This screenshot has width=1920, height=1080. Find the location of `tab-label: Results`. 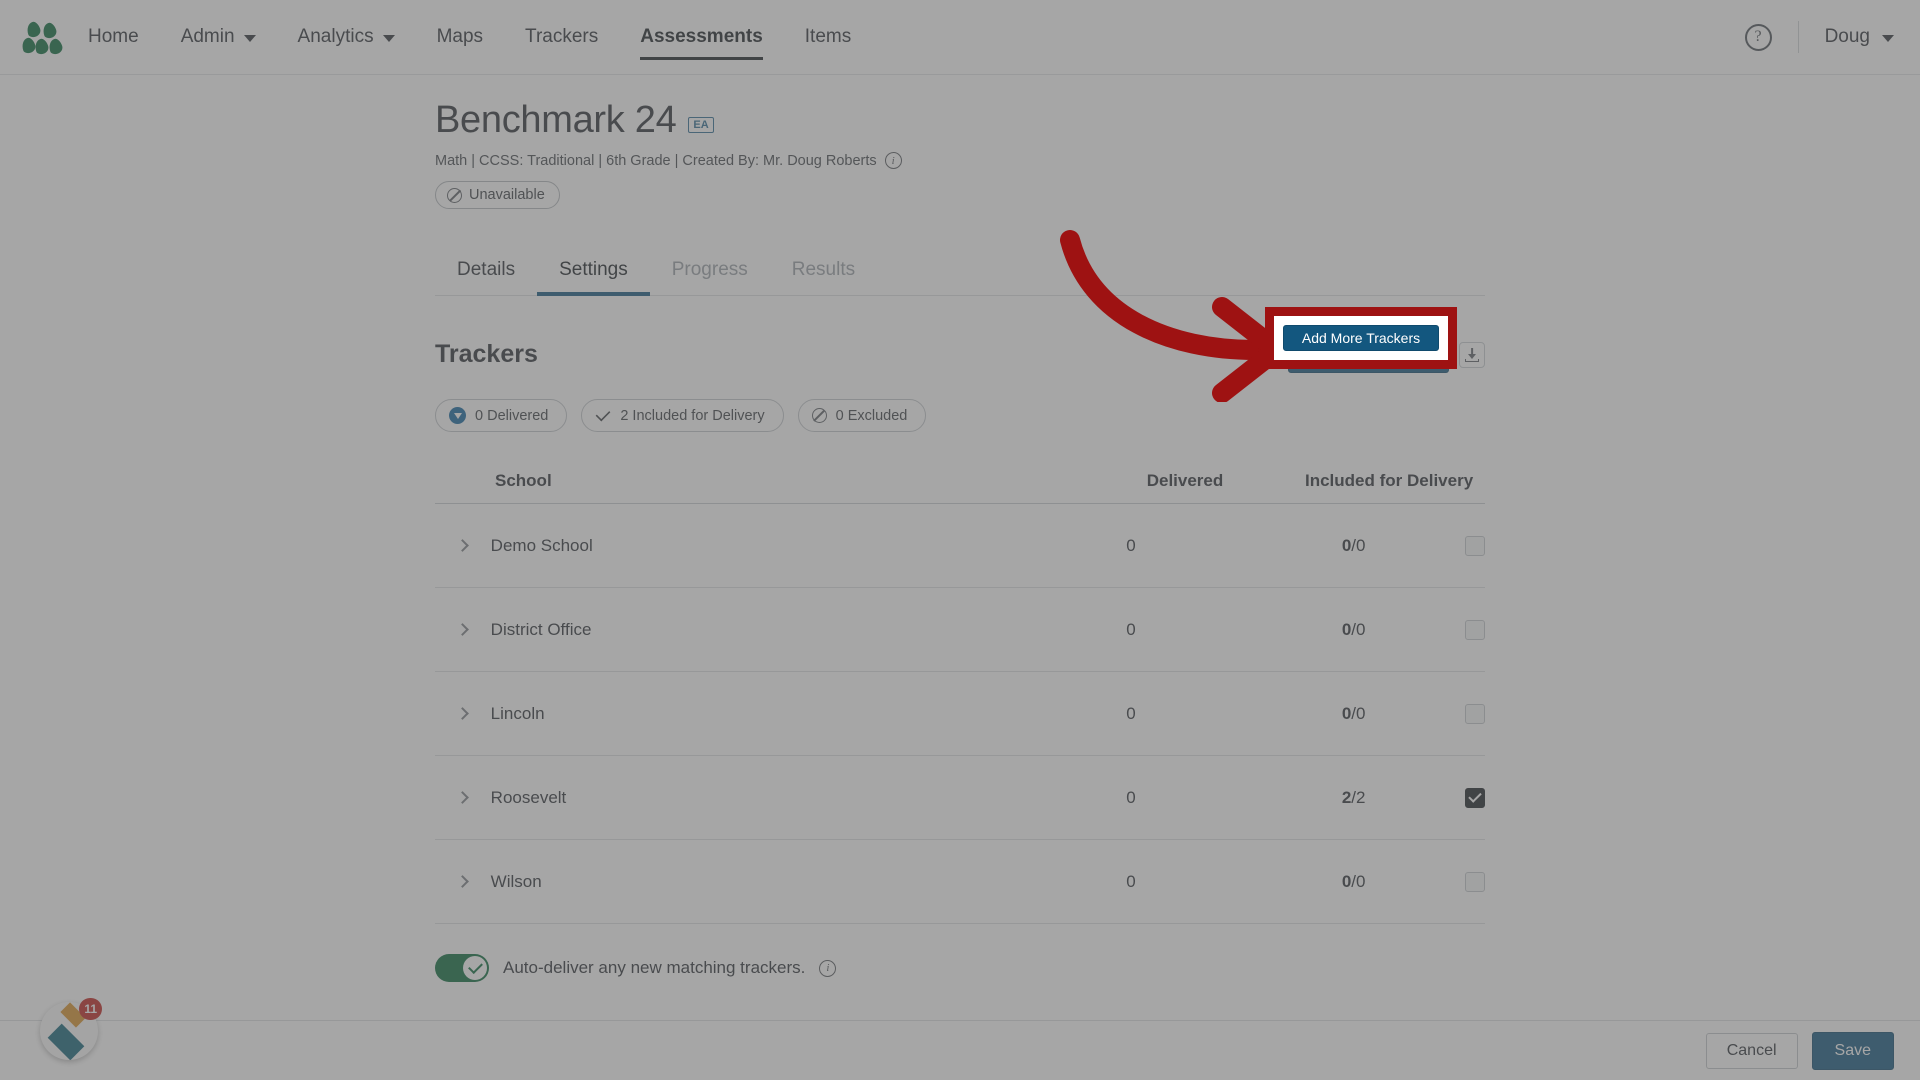

tab-label: Results is located at coordinates (823, 269).